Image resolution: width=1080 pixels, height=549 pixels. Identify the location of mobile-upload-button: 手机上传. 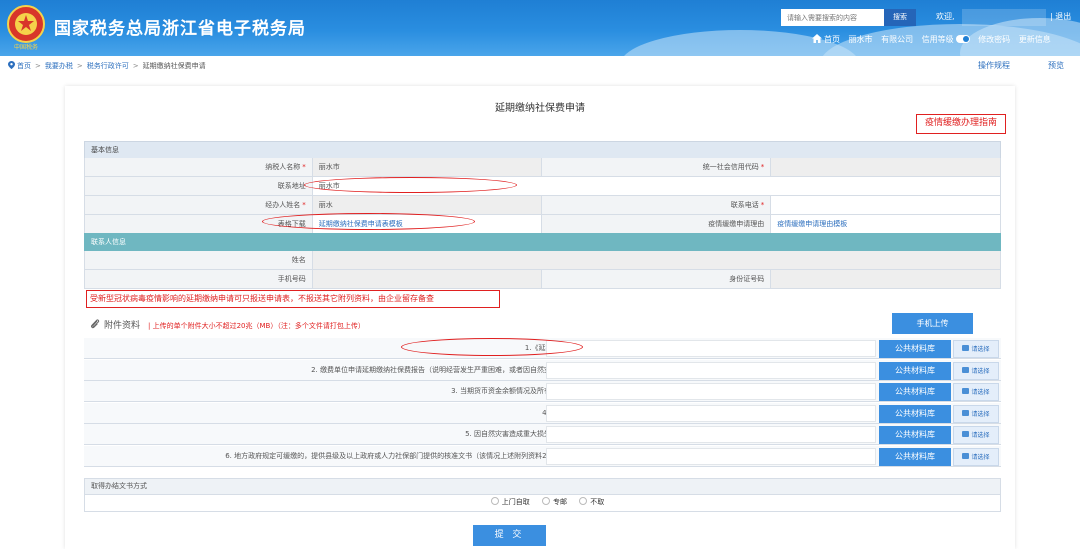
(932, 323).